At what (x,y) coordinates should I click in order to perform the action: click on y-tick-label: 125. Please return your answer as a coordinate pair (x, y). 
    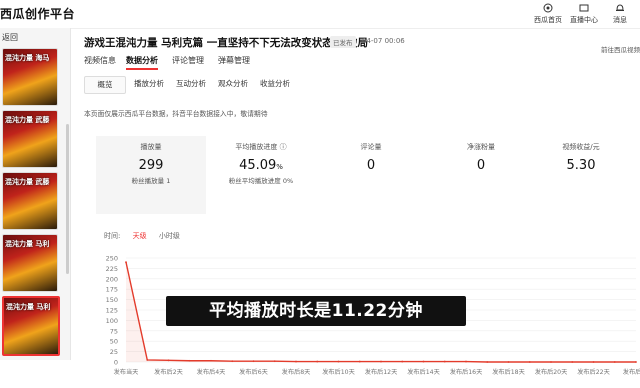
    Looking at the image, I should click on (112, 311).